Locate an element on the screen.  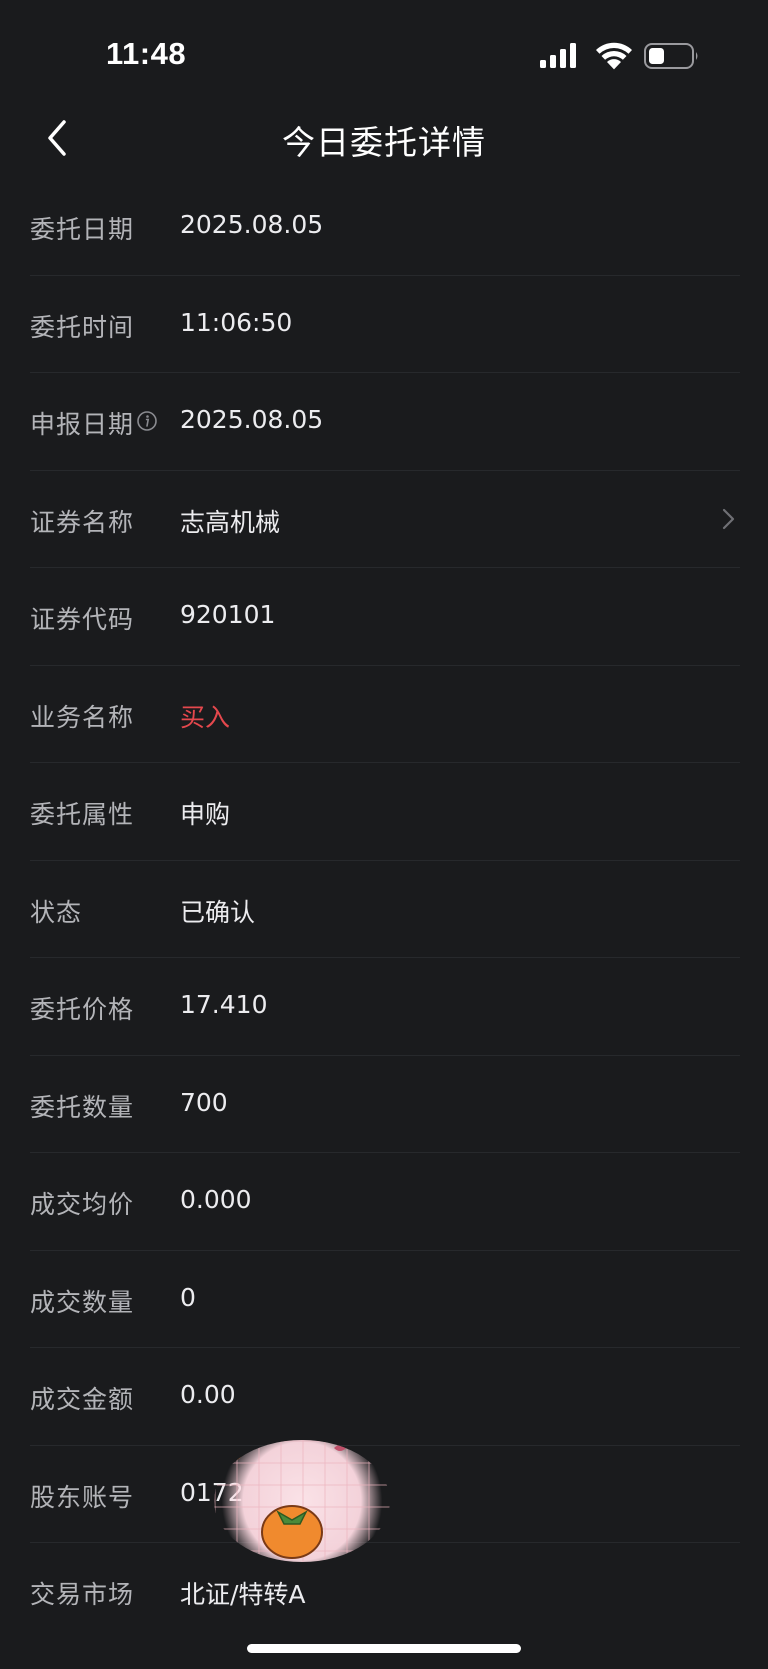
nav-bar: 今日委托详情 is located at coordinates (384, 138).